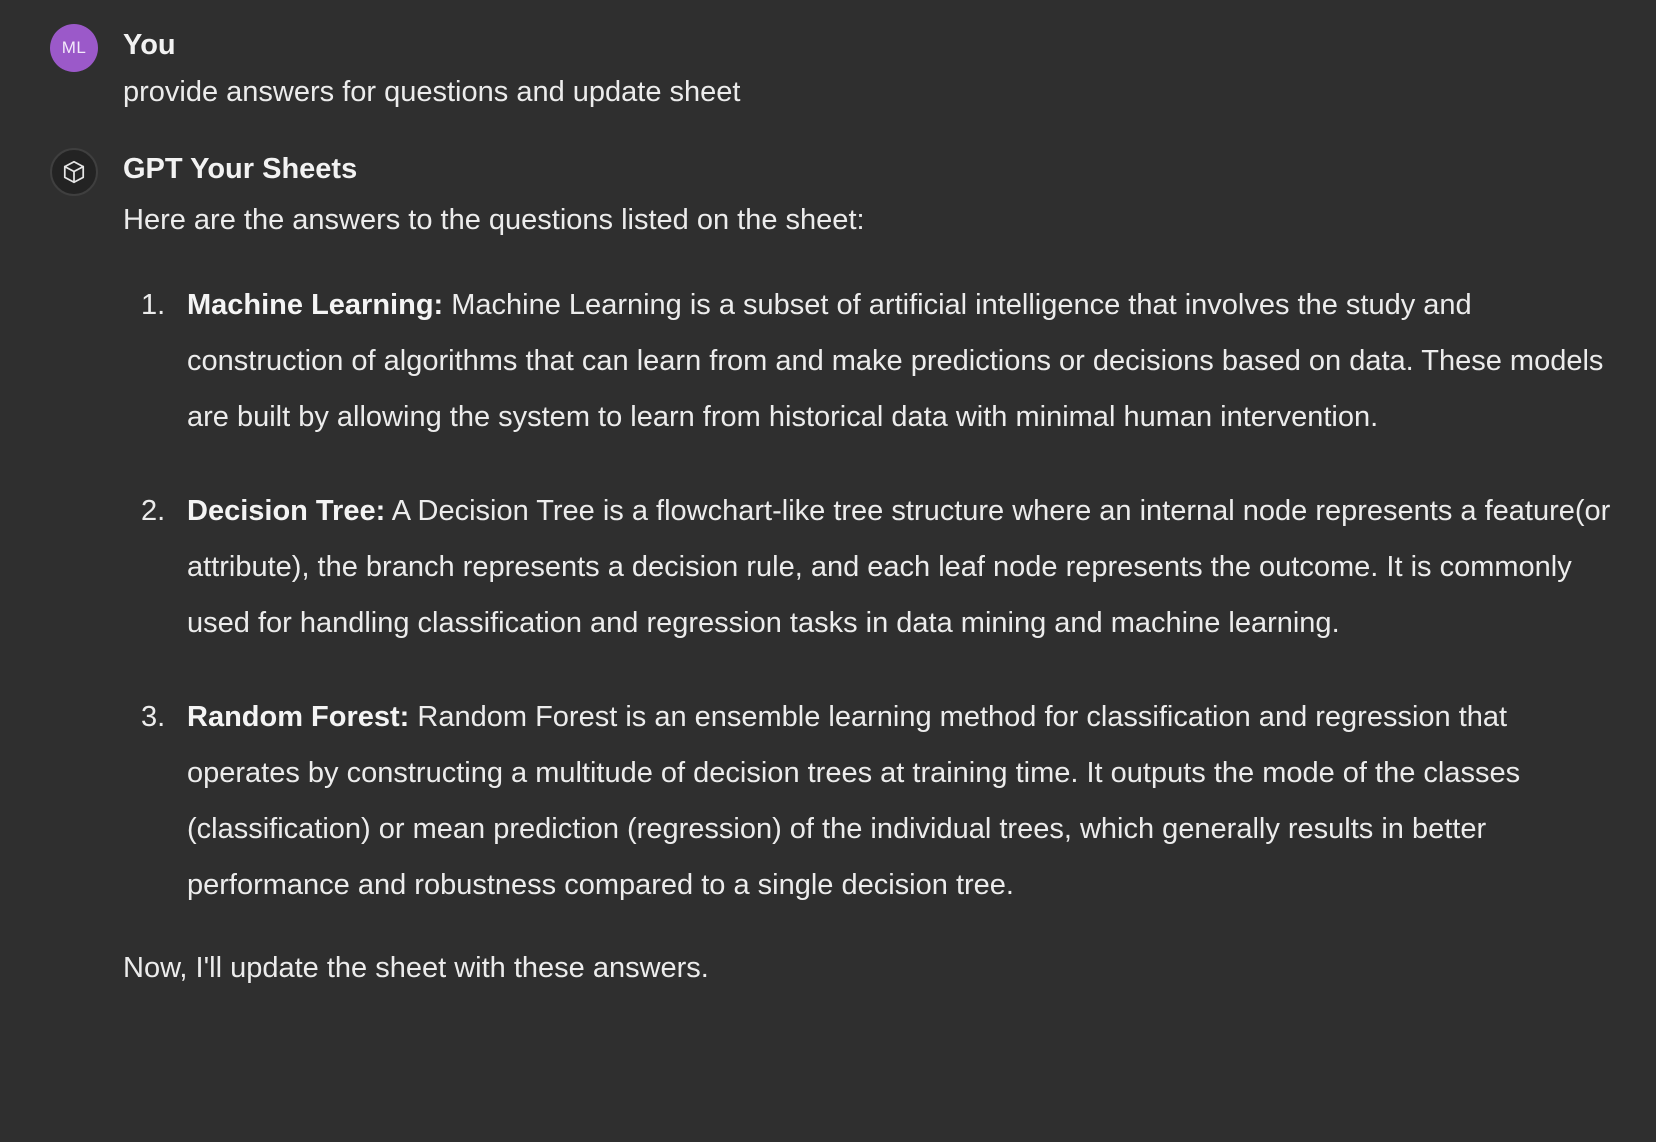 This screenshot has height=1142, width=1656. I want to click on cube-icon, so click(74, 172).